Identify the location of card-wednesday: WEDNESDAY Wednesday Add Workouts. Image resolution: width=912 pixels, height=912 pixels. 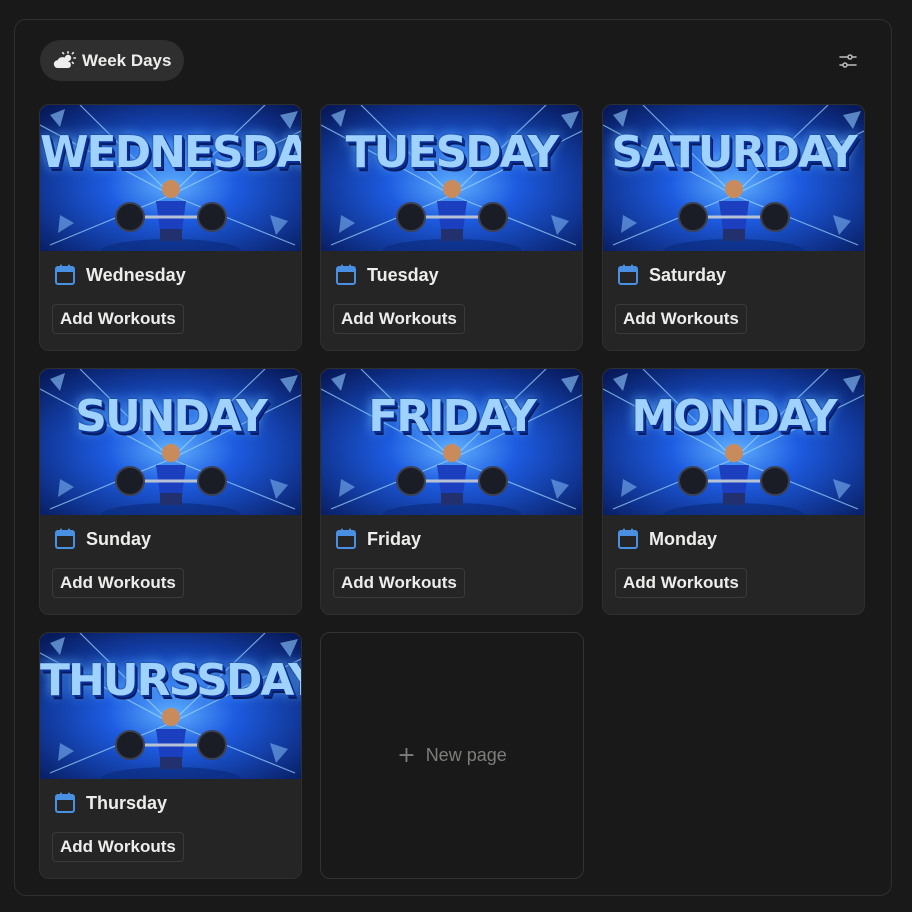
(170, 227).